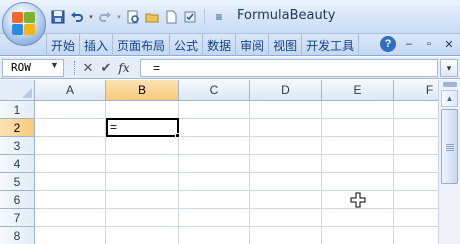 The width and height of the screenshot is (460, 244). I want to click on tab-developer: 开发工具, so click(331, 45).